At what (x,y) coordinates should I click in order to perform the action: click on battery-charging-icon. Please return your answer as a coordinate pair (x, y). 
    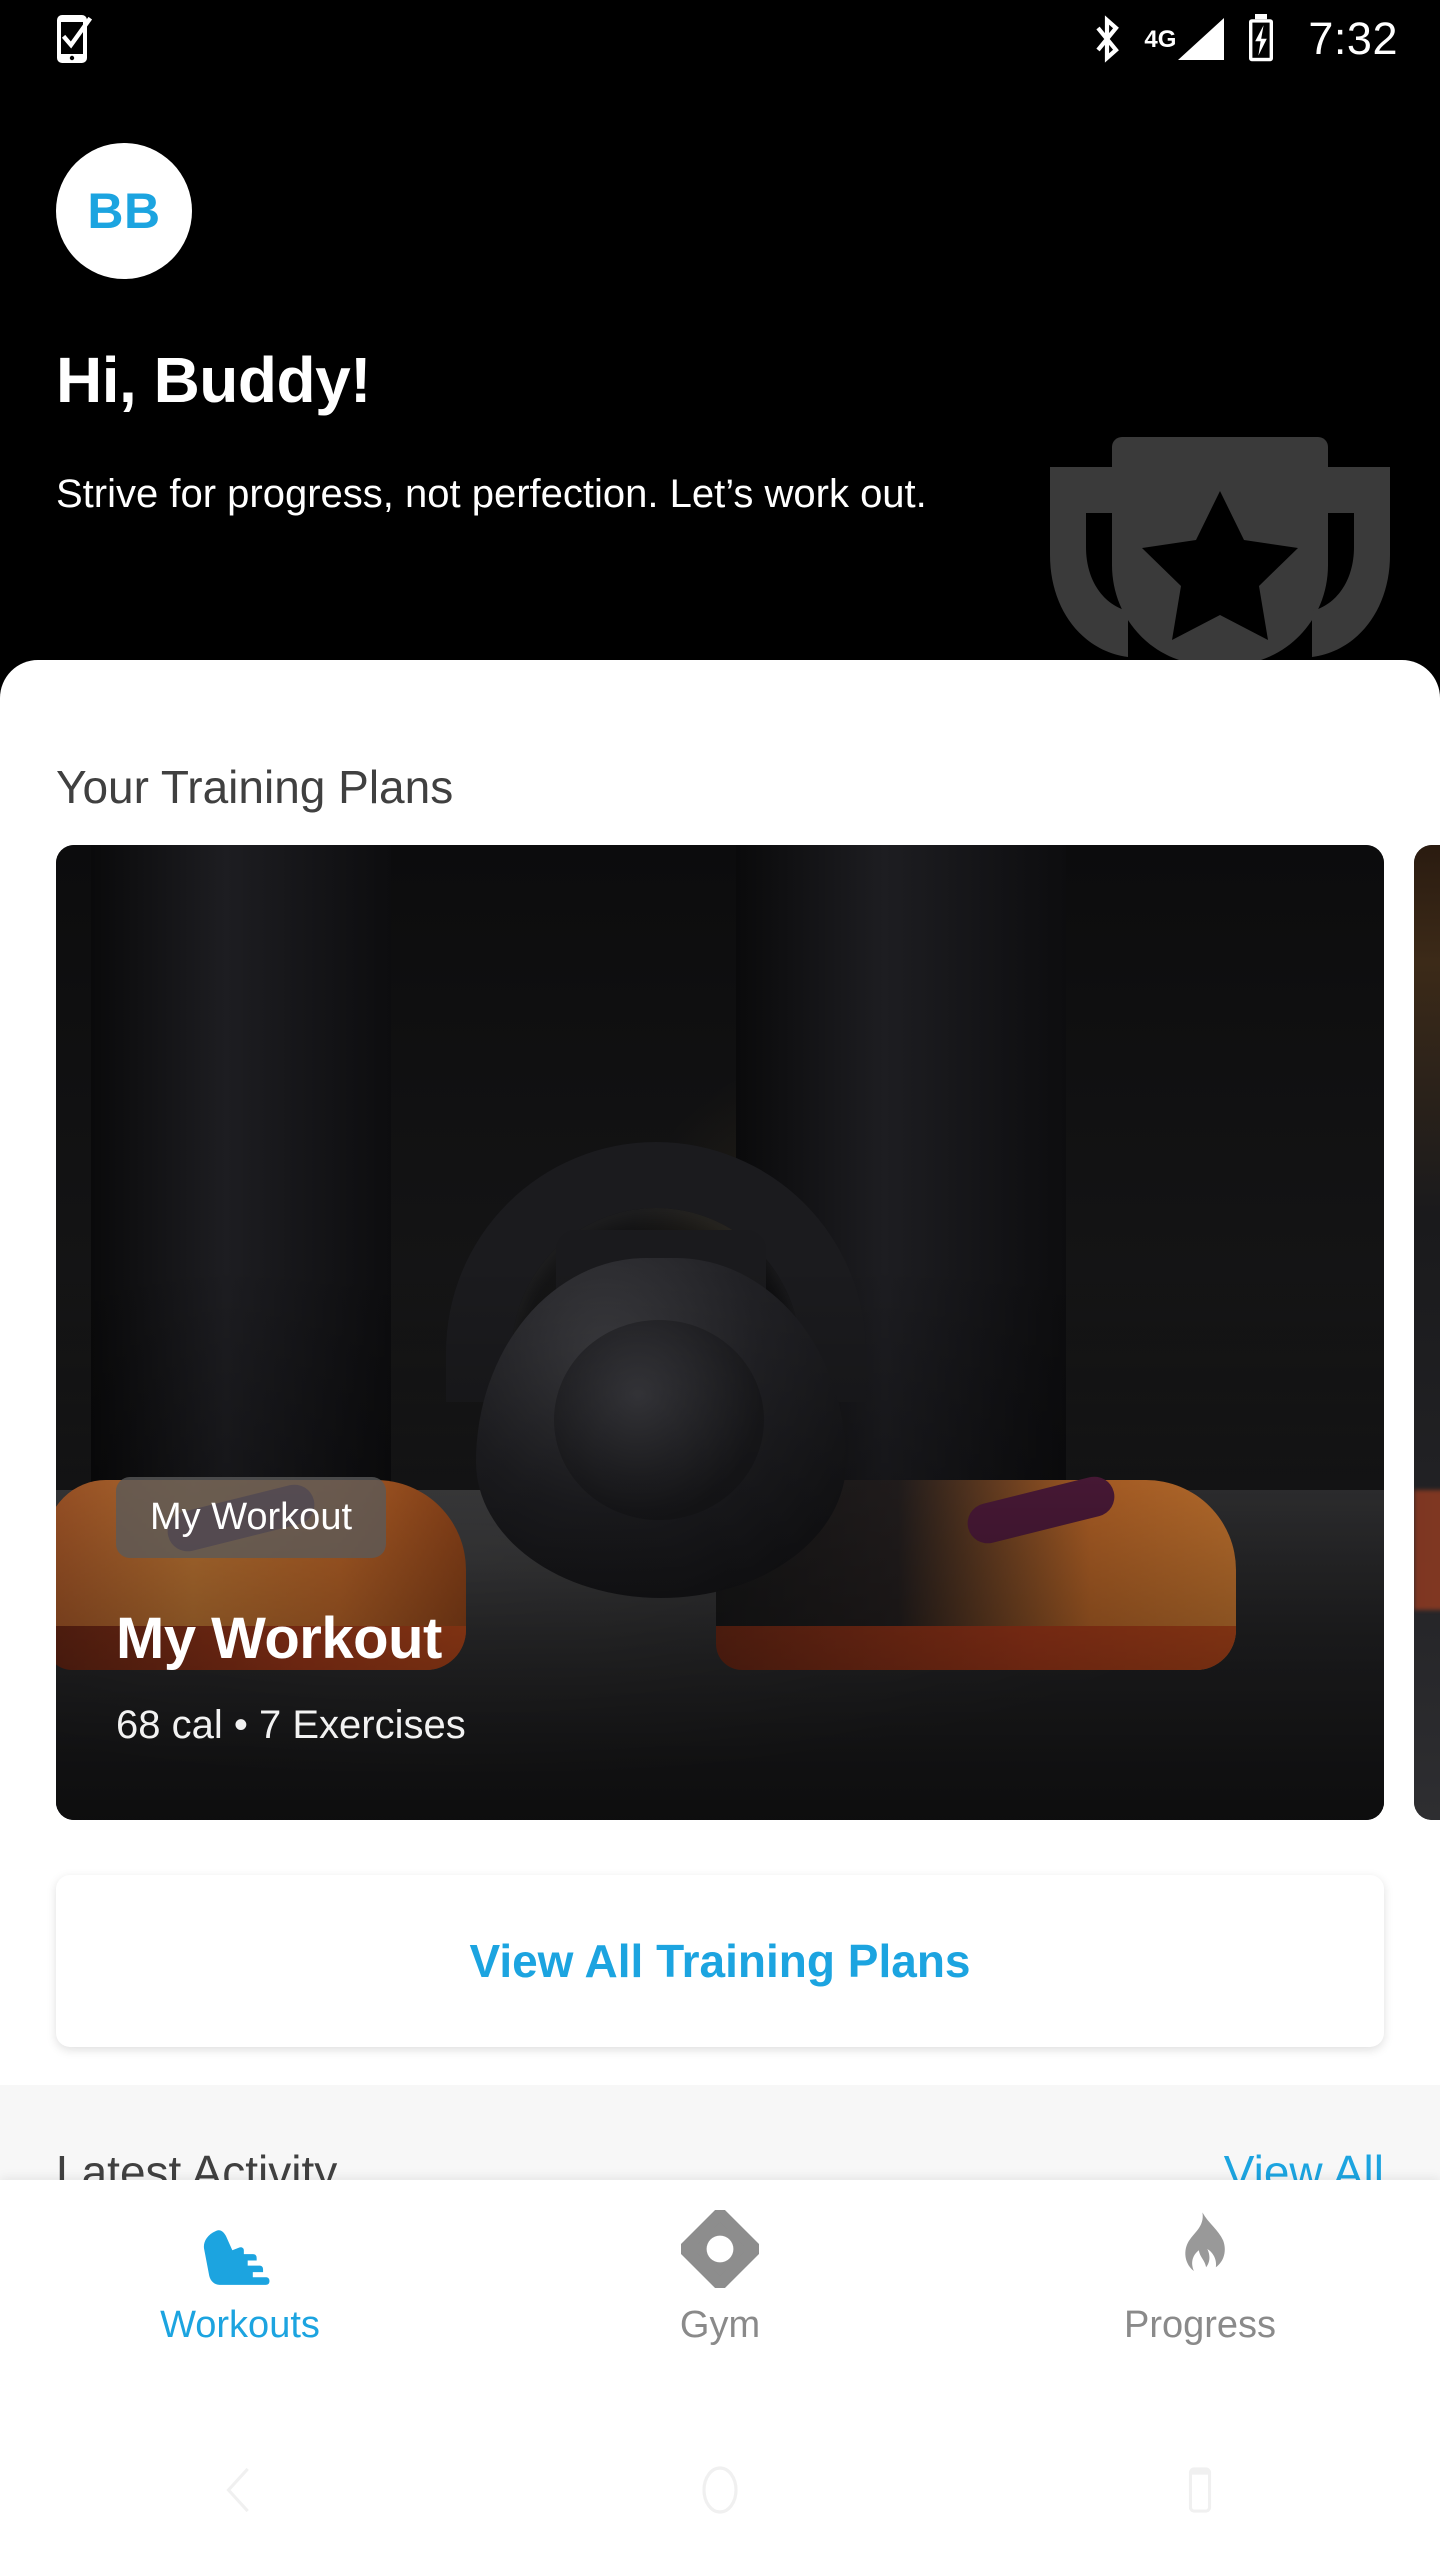
    Looking at the image, I should click on (1261, 38).